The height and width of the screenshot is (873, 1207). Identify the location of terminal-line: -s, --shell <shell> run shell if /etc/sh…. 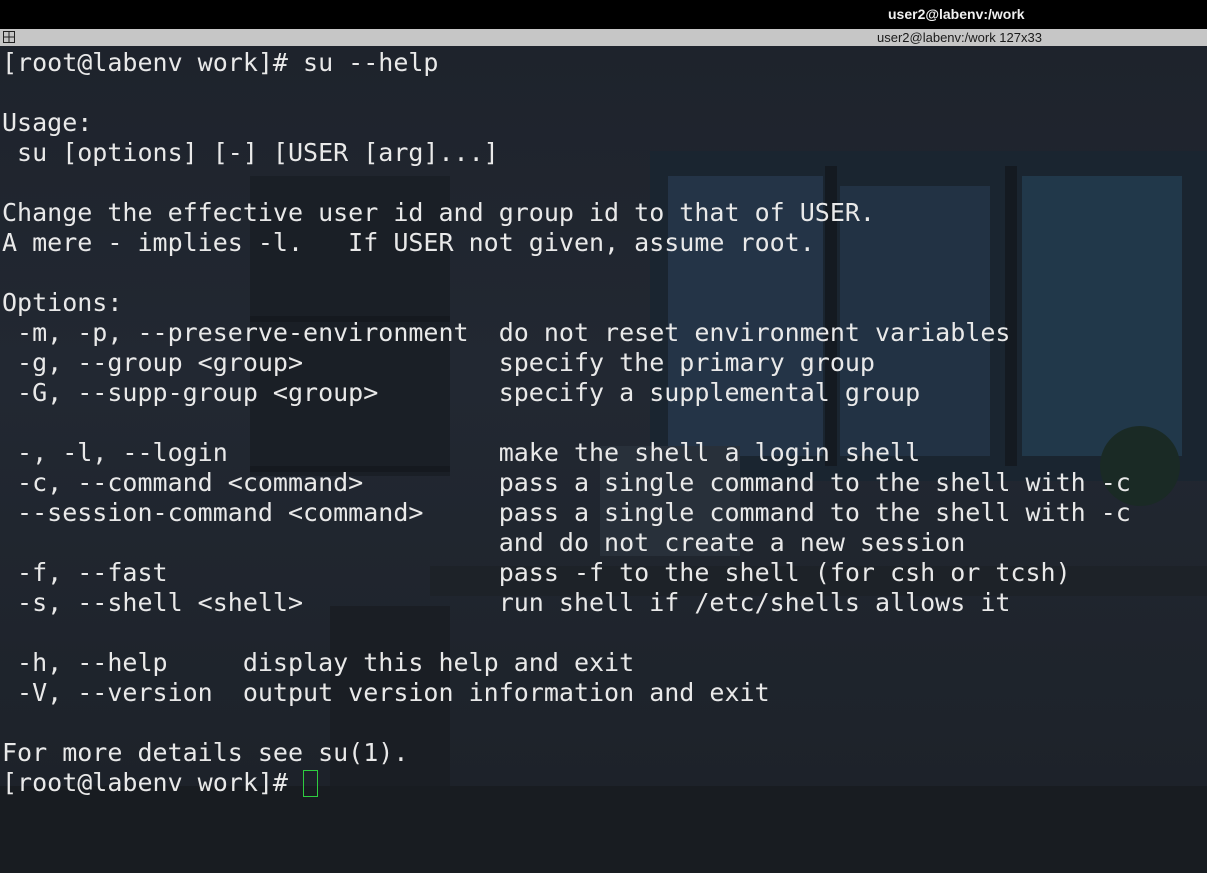
(506, 602).